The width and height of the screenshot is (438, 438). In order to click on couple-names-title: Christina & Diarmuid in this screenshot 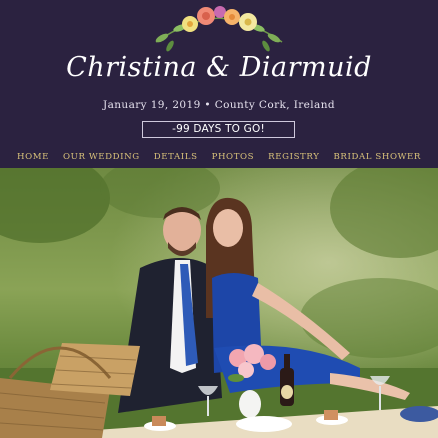, I will do `click(219, 67)`.